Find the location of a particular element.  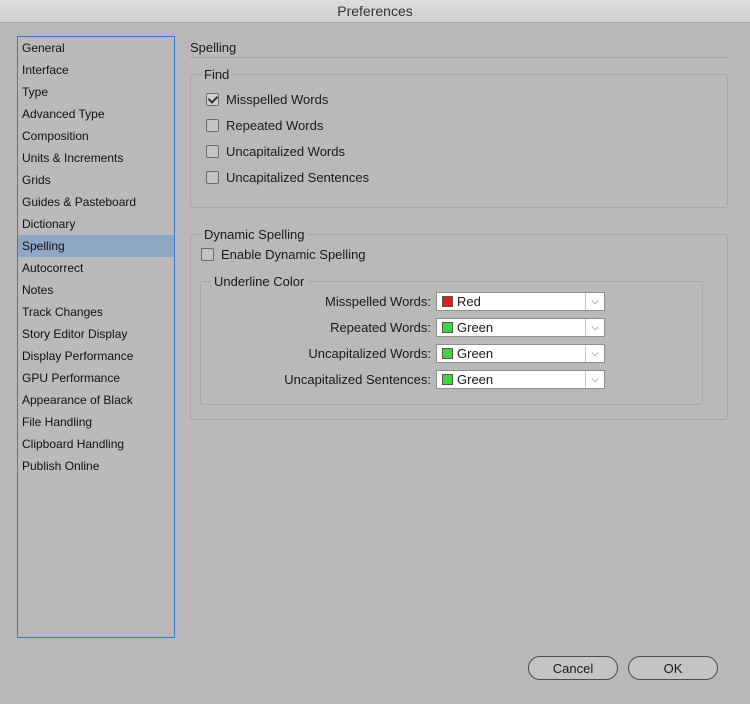

underline-color-legend: Underline Color is located at coordinates (259, 282).